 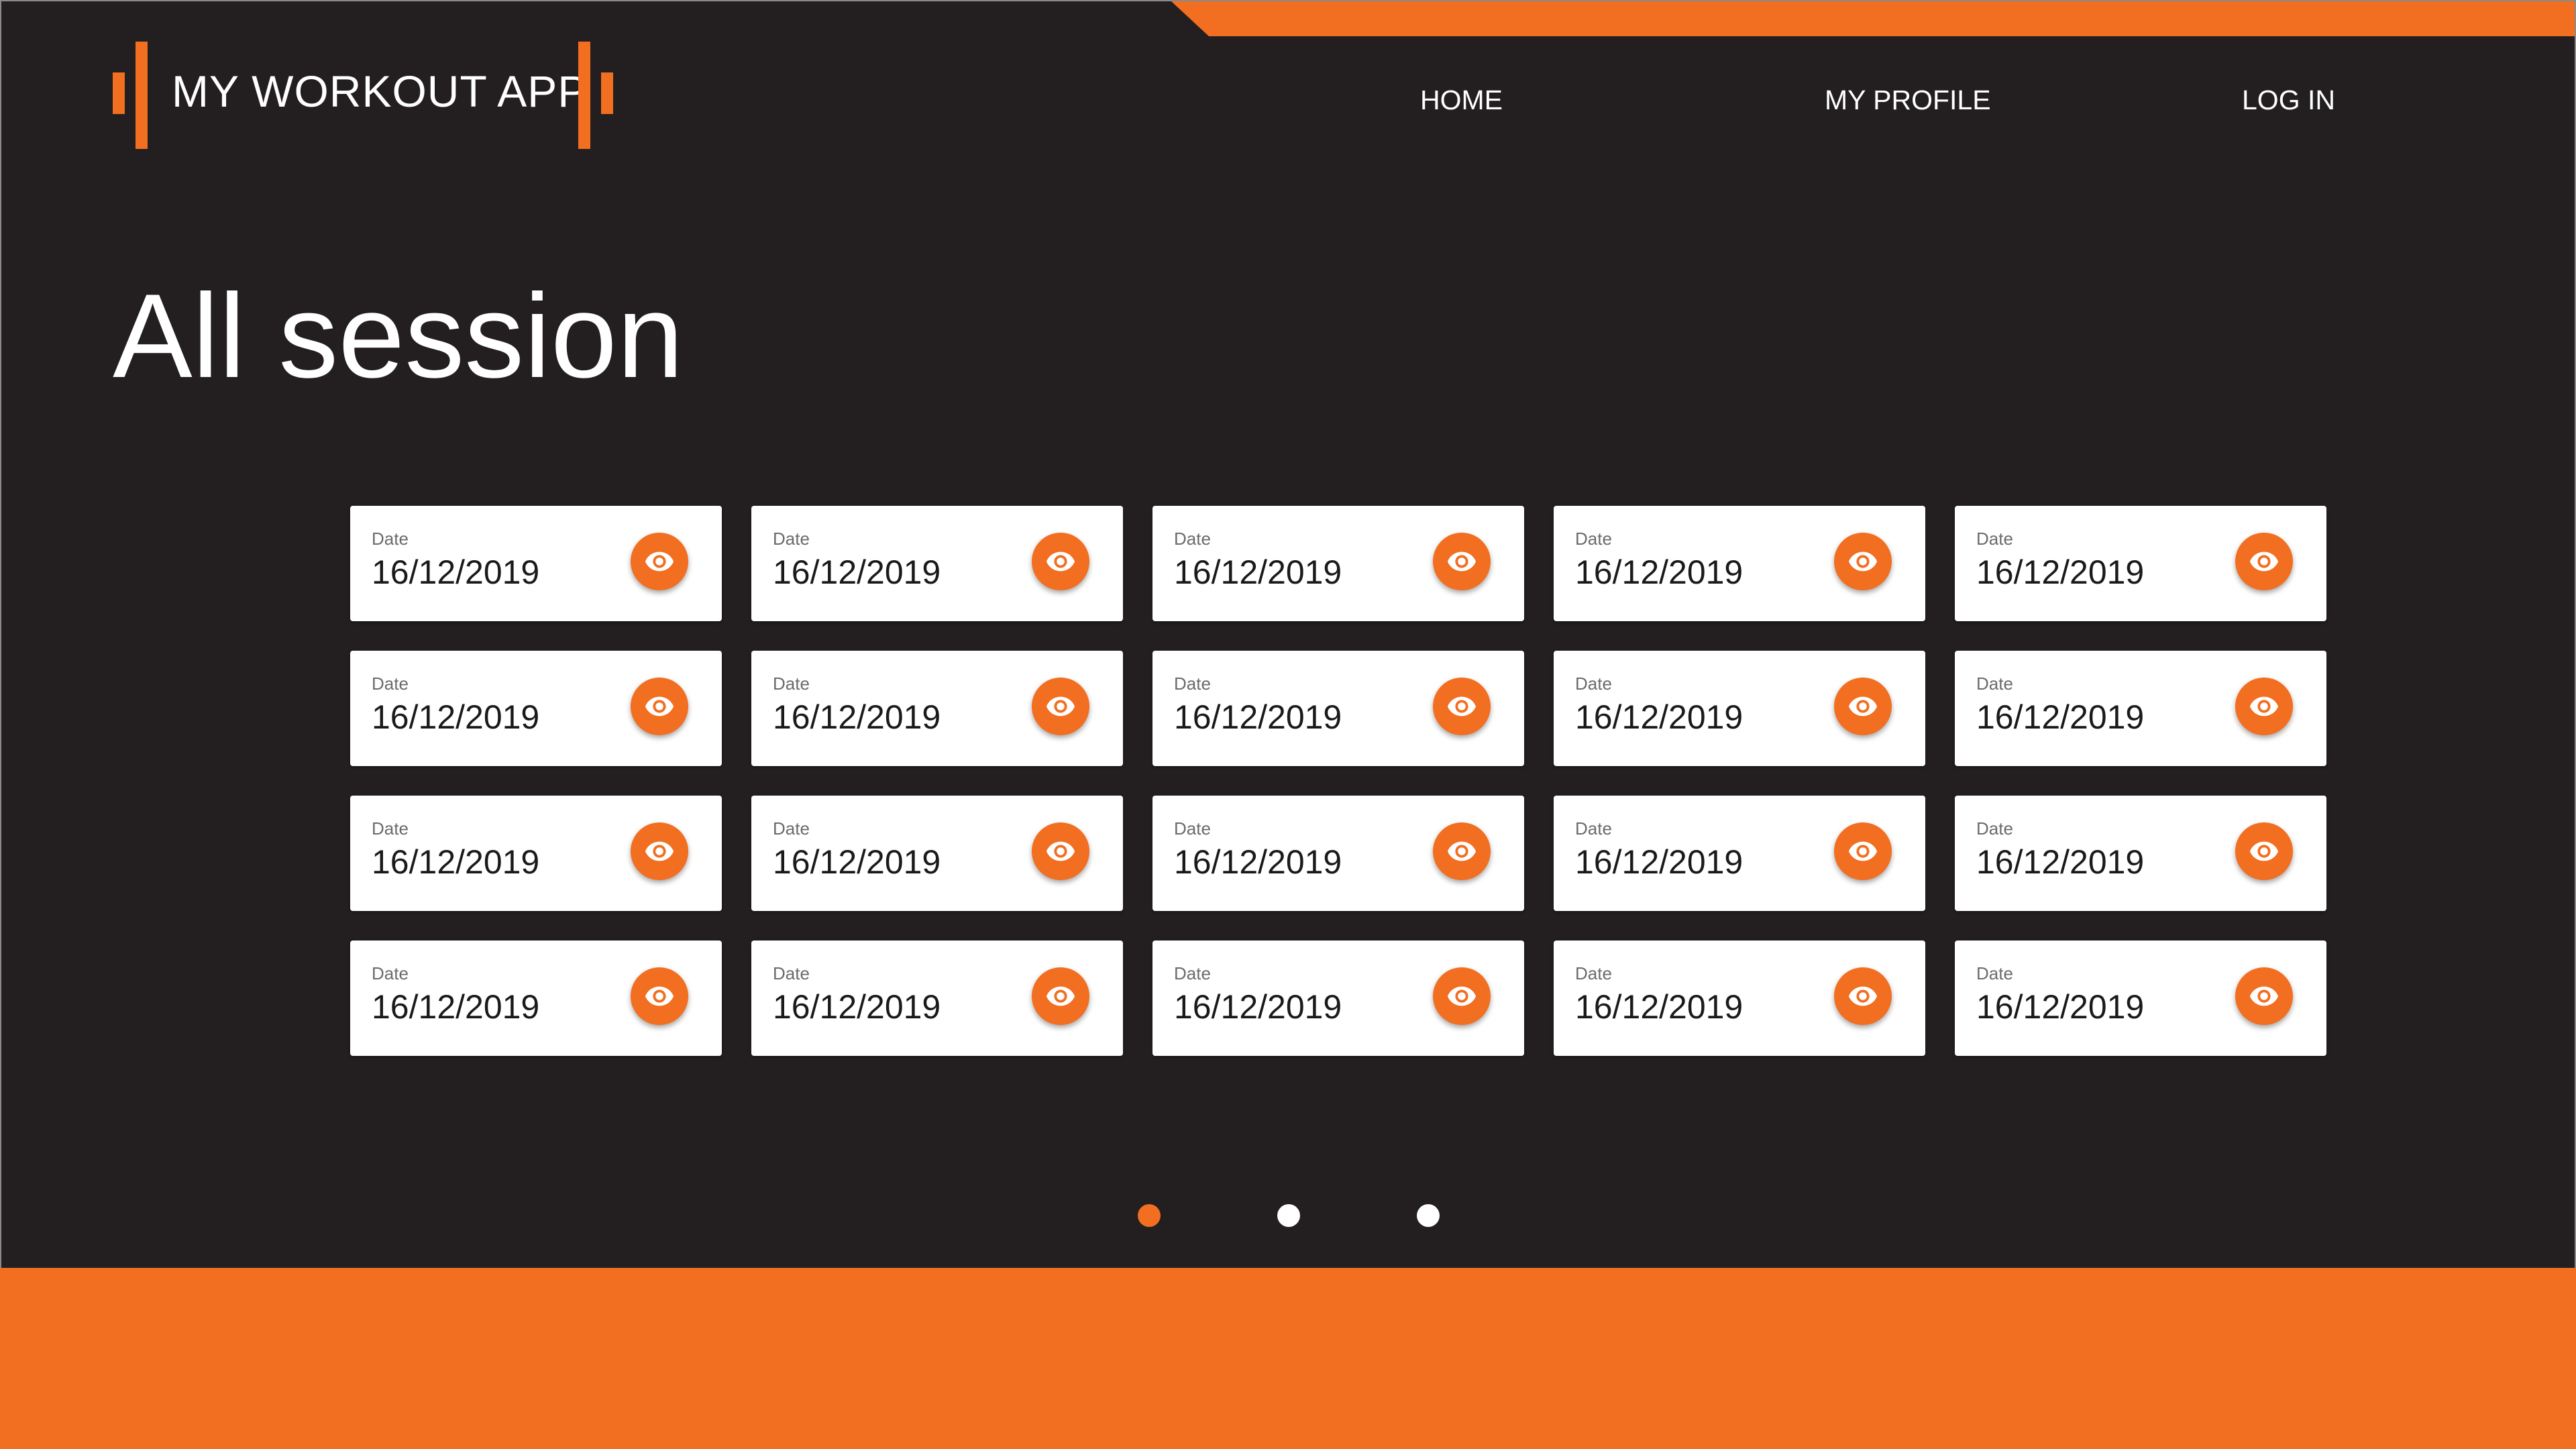 What do you see at coordinates (142, 95) in the screenshot?
I see `logo-bar-left-tall` at bounding box center [142, 95].